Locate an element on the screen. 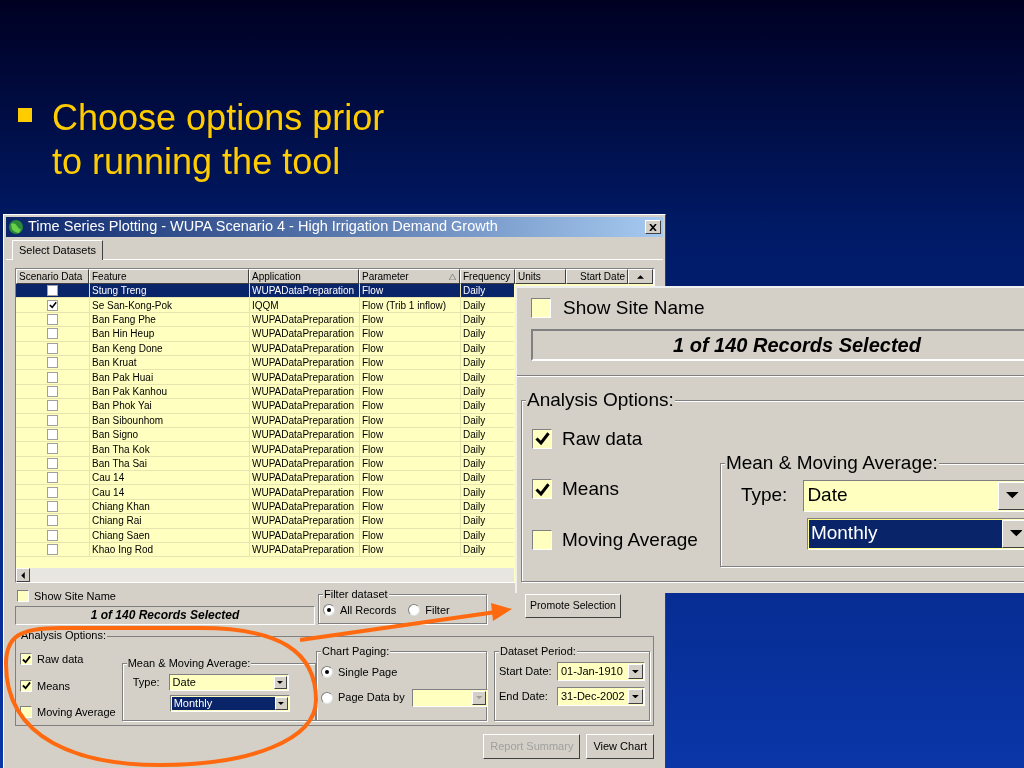 The image size is (1024, 768). promote-selection-button: Promote Selection is located at coordinates (573, 606).